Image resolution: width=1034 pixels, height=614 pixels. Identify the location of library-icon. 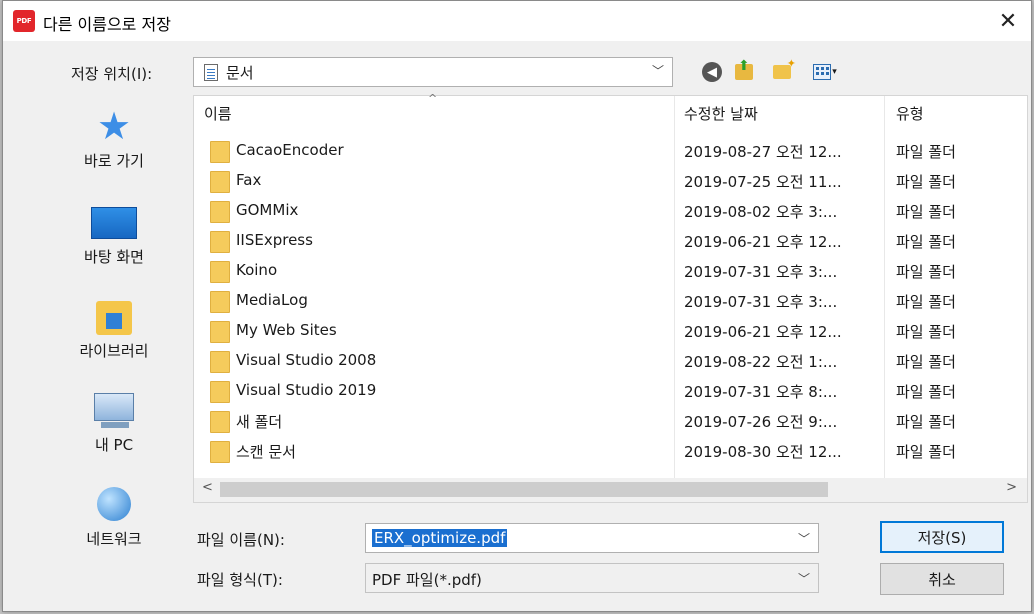
(114, 318).